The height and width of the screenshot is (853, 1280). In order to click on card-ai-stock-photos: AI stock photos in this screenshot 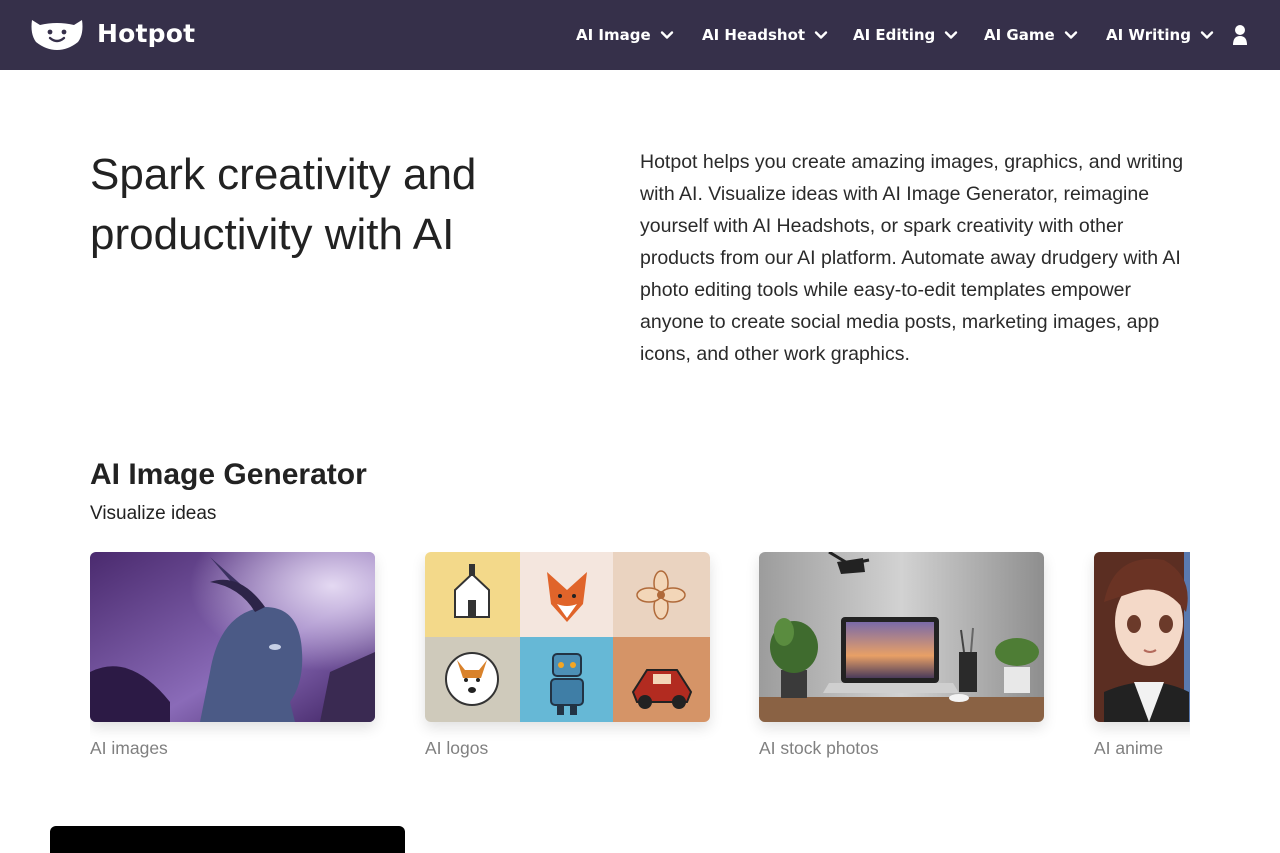, I will do `click(901, 655)`.